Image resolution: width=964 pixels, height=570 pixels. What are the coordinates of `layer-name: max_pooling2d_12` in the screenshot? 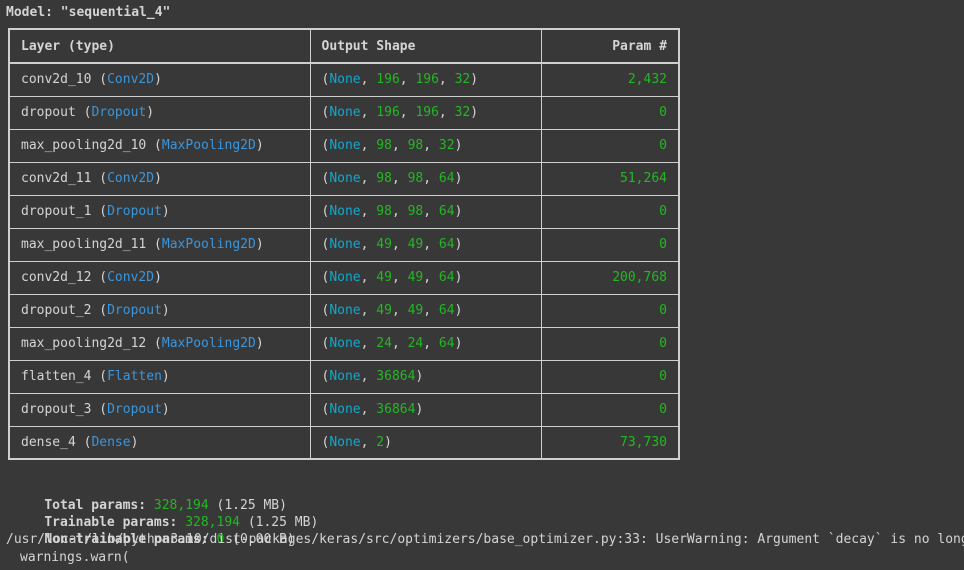 It's located at (84, 343).